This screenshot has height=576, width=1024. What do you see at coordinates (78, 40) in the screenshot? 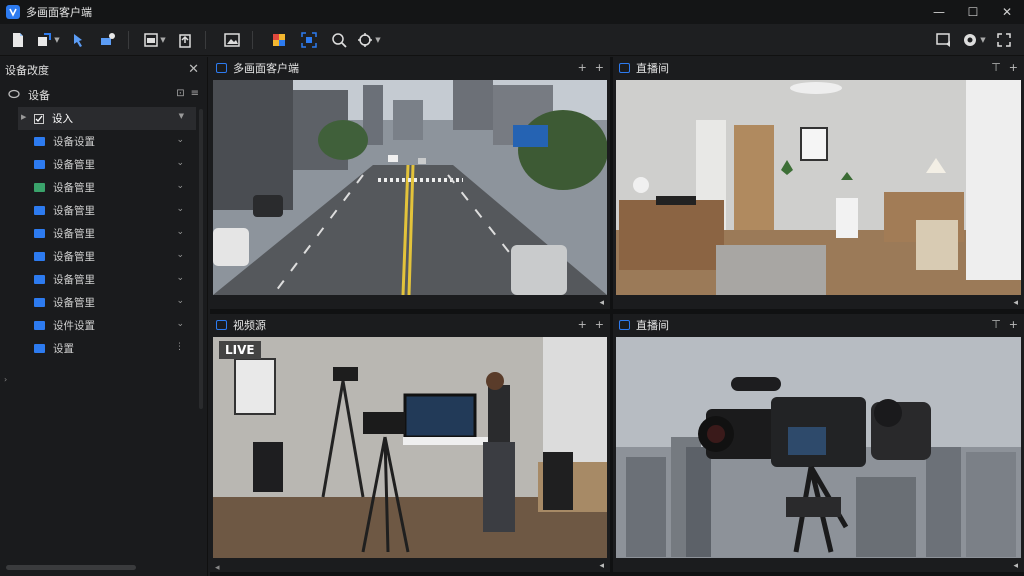
I see `pin-icon` at bounding box center [78, 40].